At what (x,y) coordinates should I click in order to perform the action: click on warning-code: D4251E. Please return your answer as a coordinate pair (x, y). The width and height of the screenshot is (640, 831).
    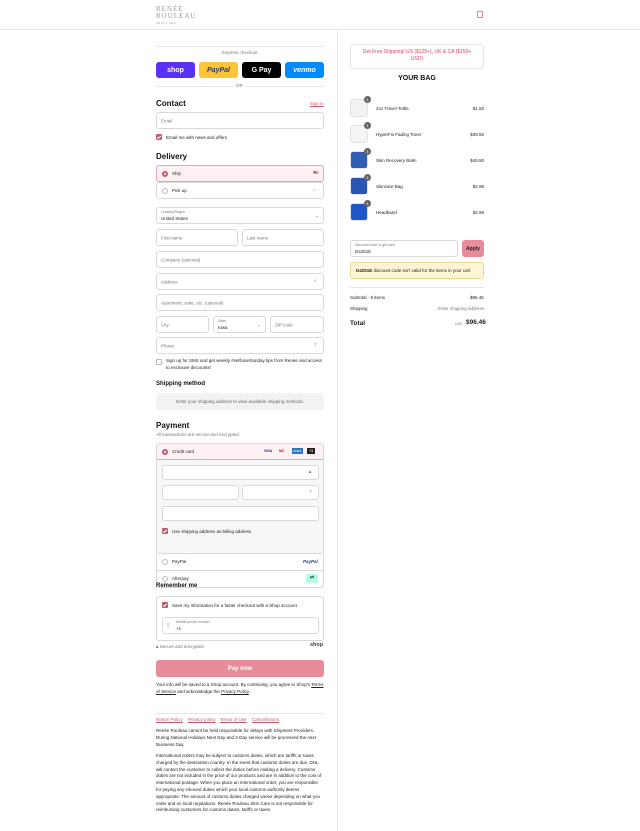
    Looking at the image, I should click on (364, 270).